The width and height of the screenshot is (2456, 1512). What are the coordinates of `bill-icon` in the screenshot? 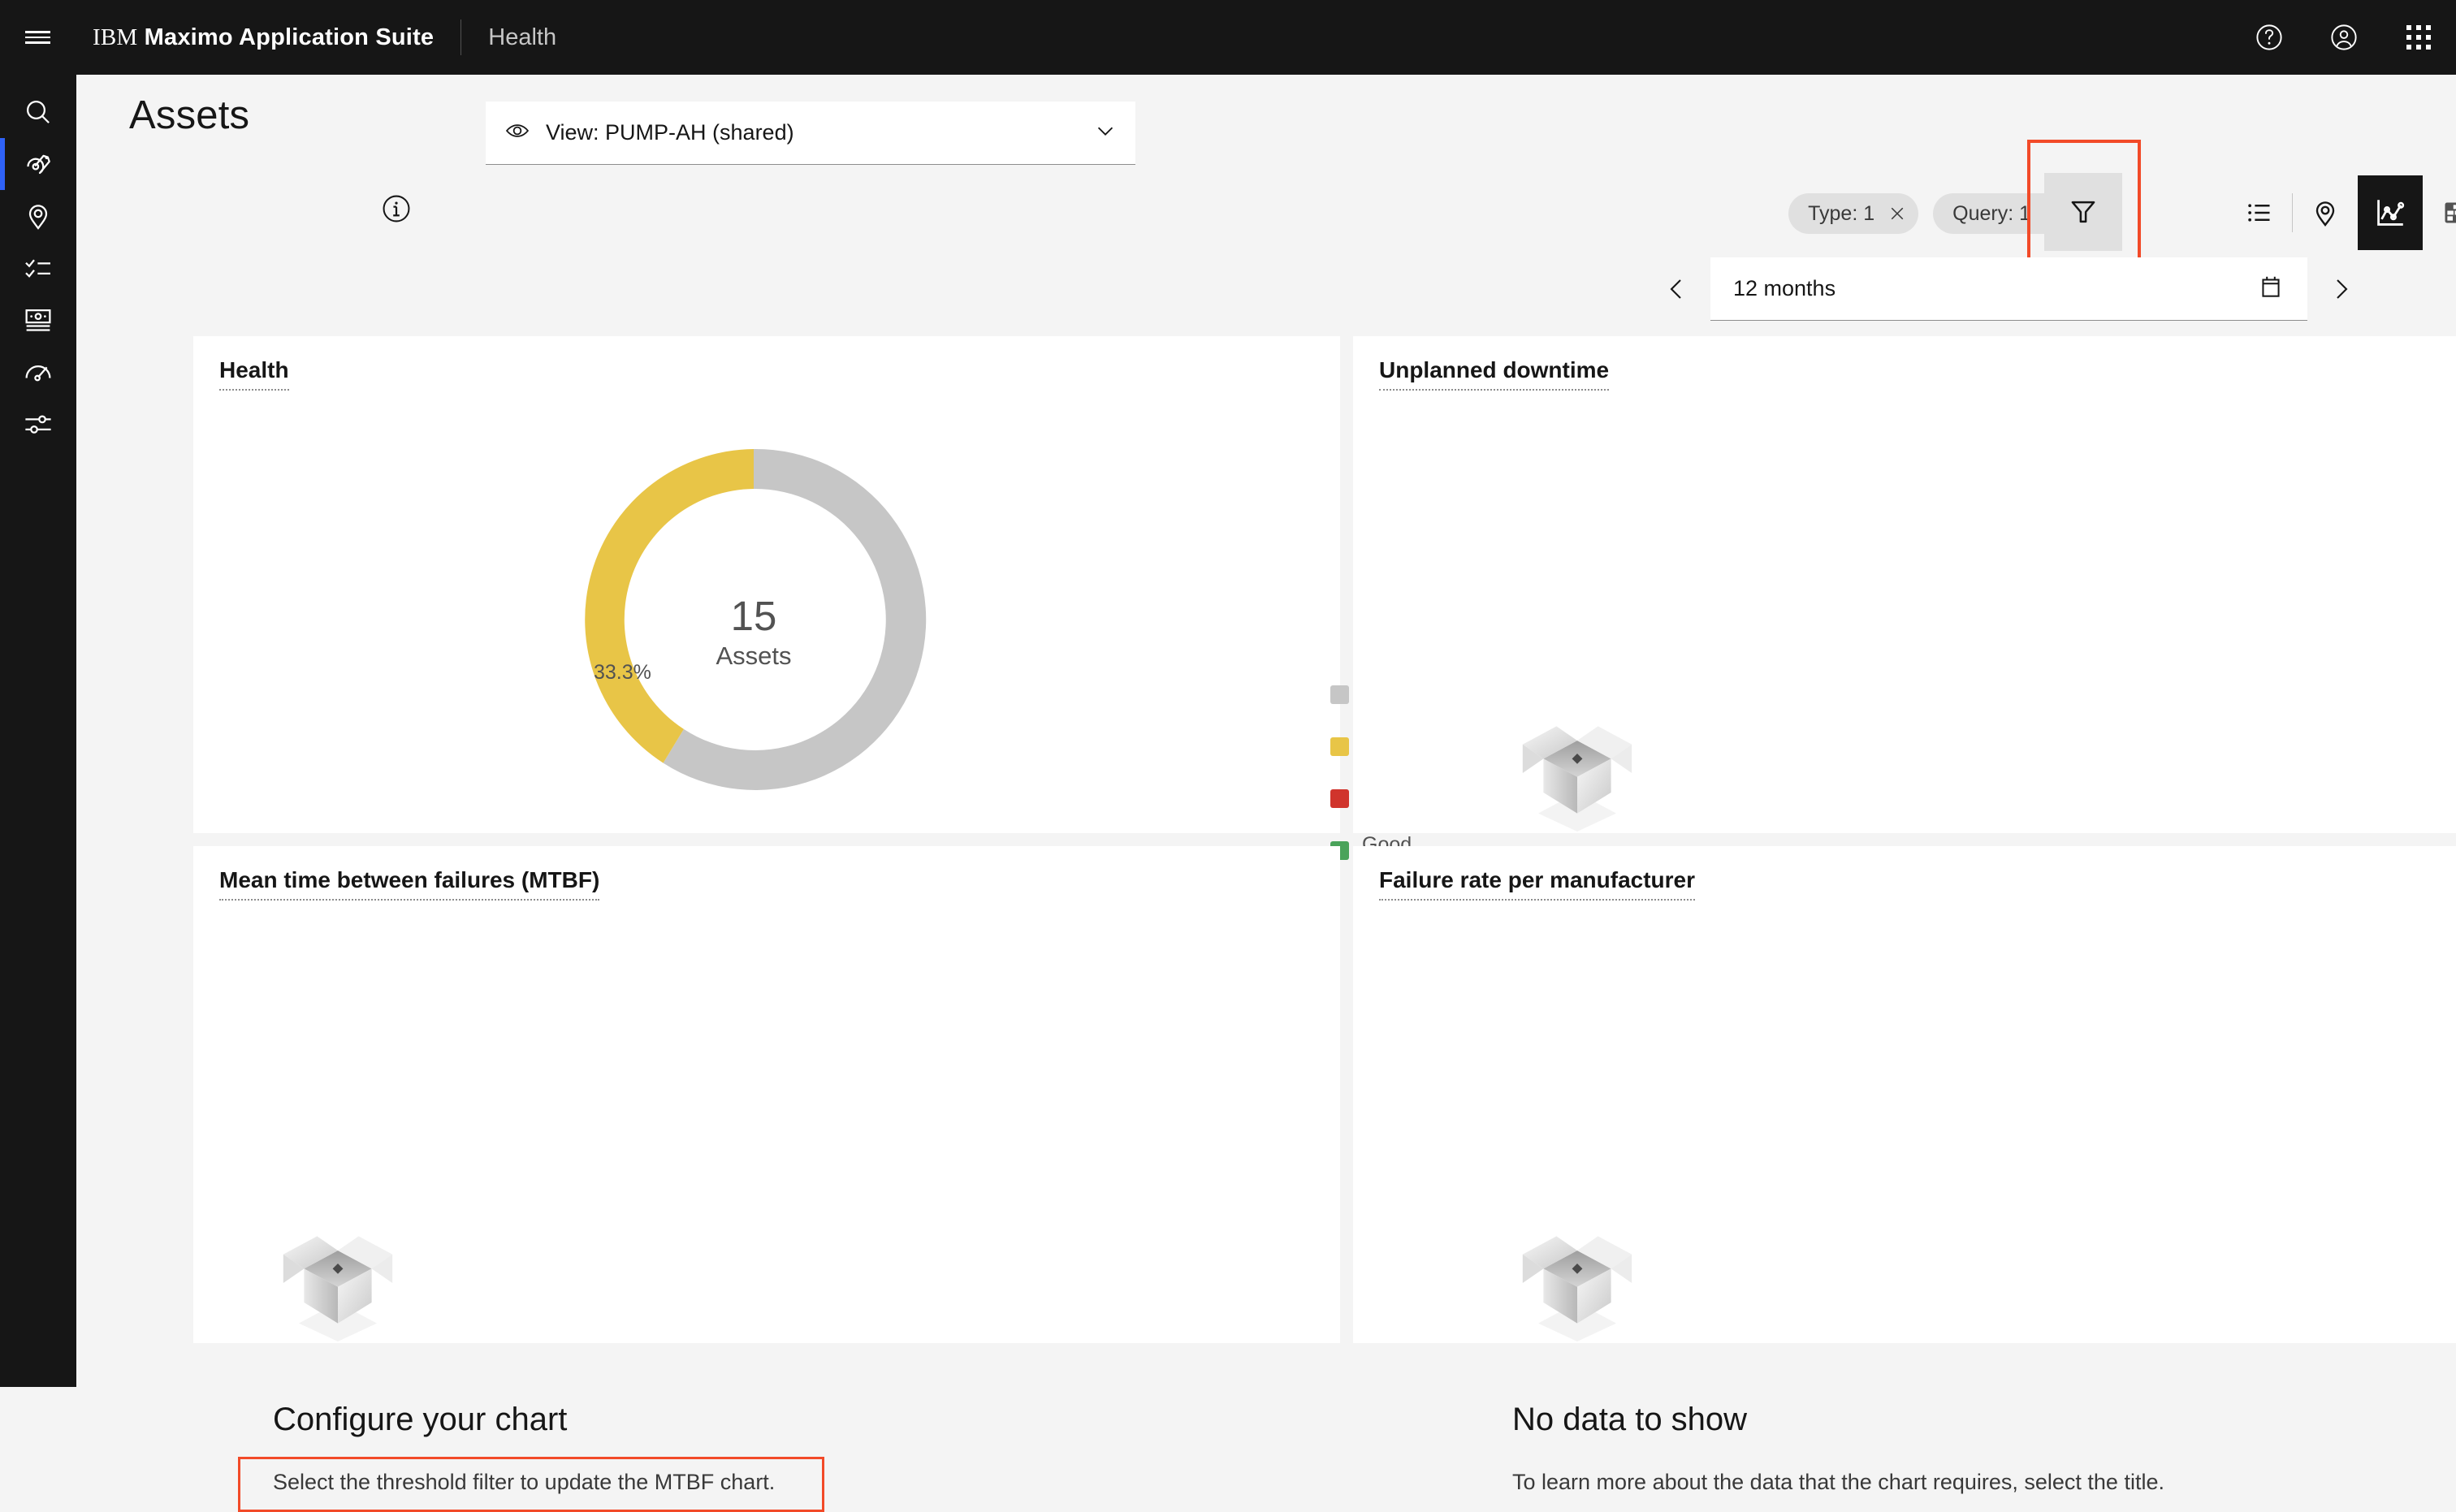 It's located at (38, 320).